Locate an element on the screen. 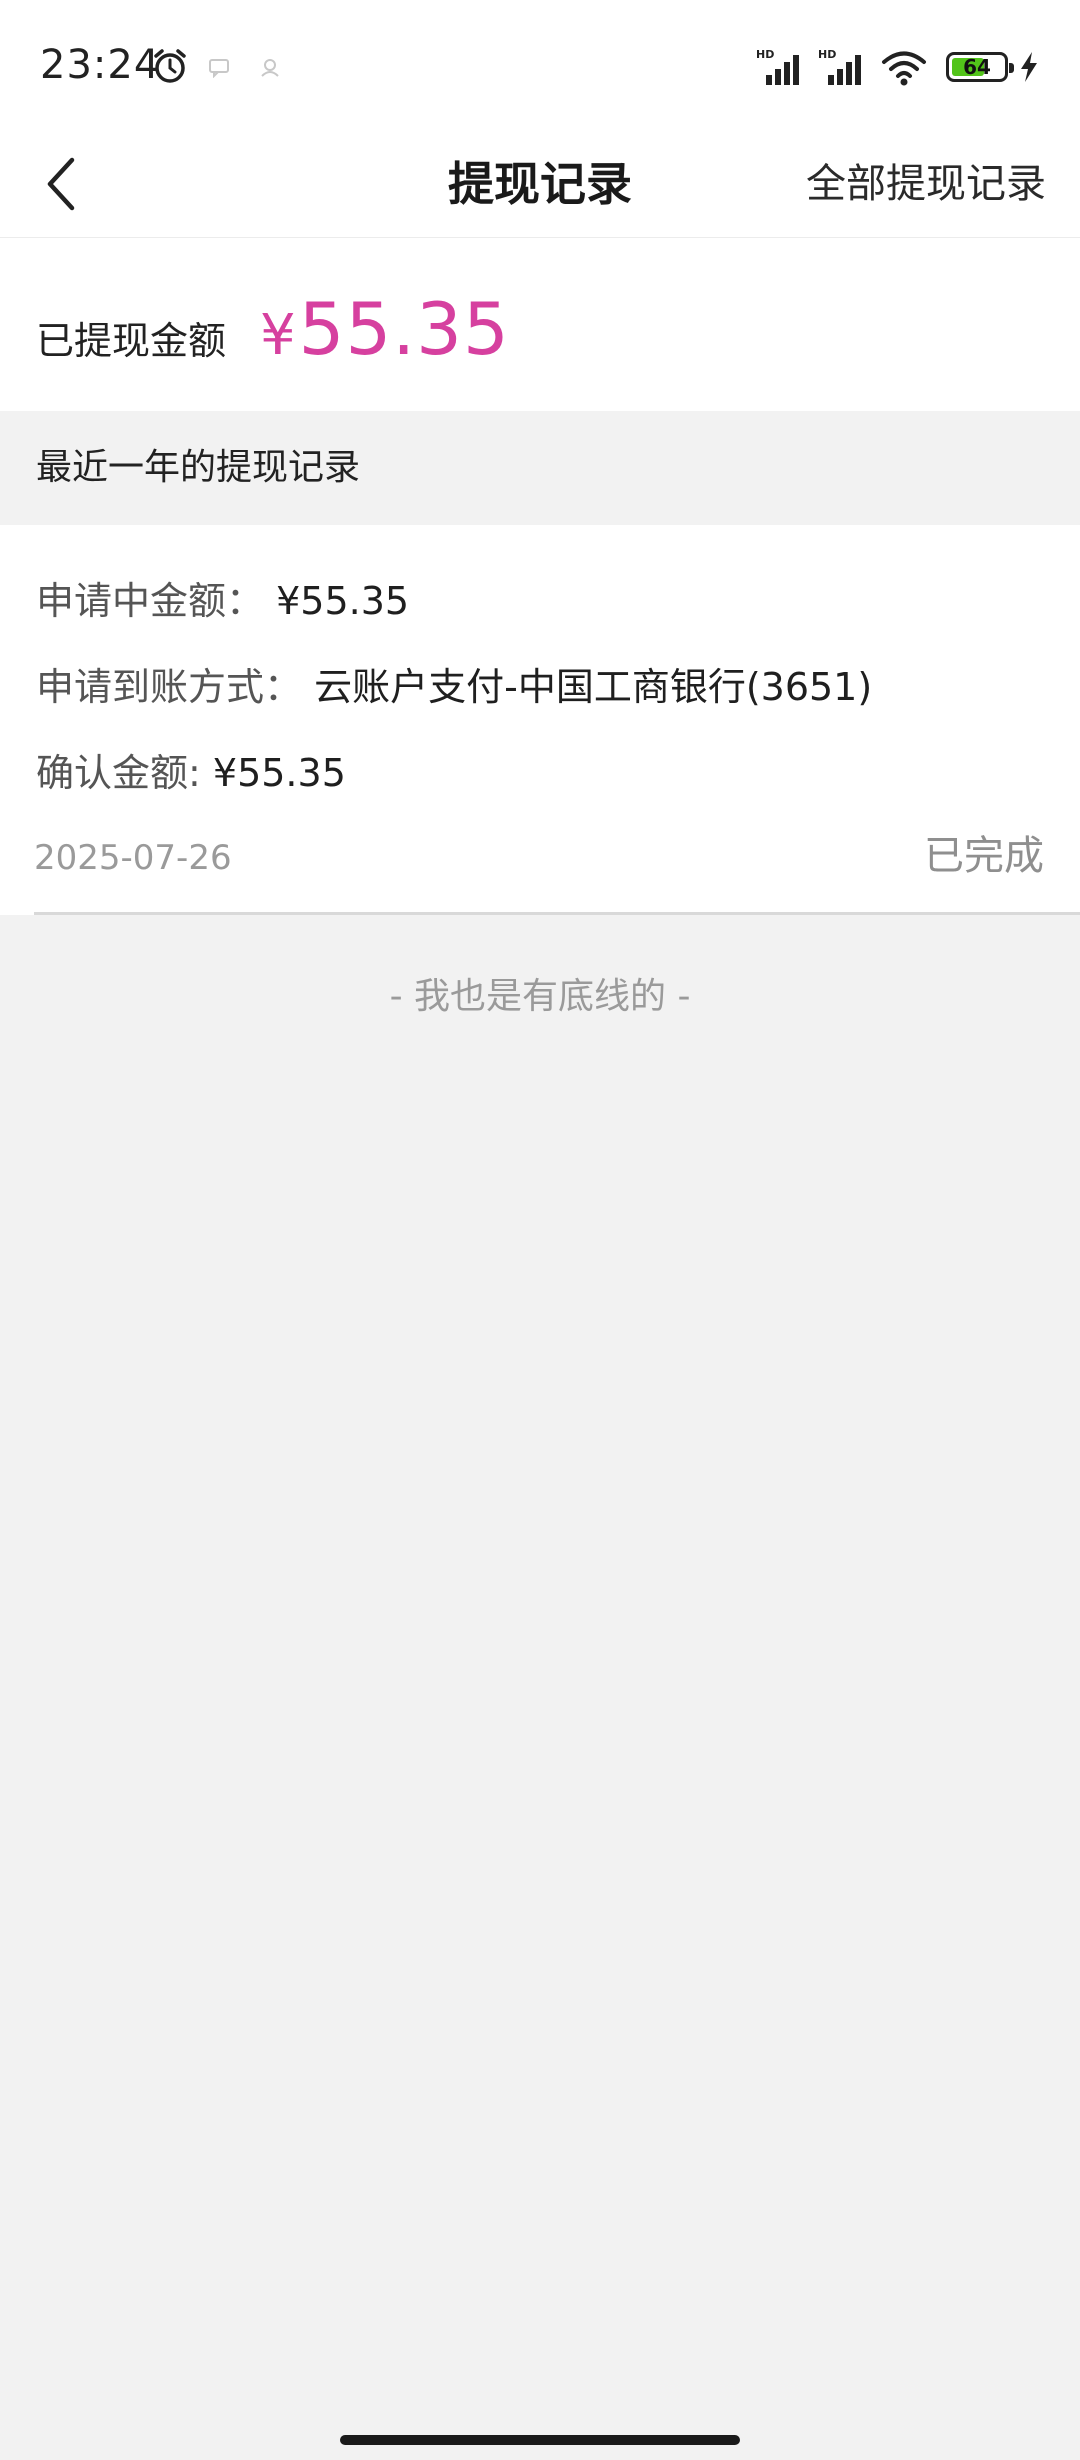  alarm-icon is located at coordinates (170, 66).